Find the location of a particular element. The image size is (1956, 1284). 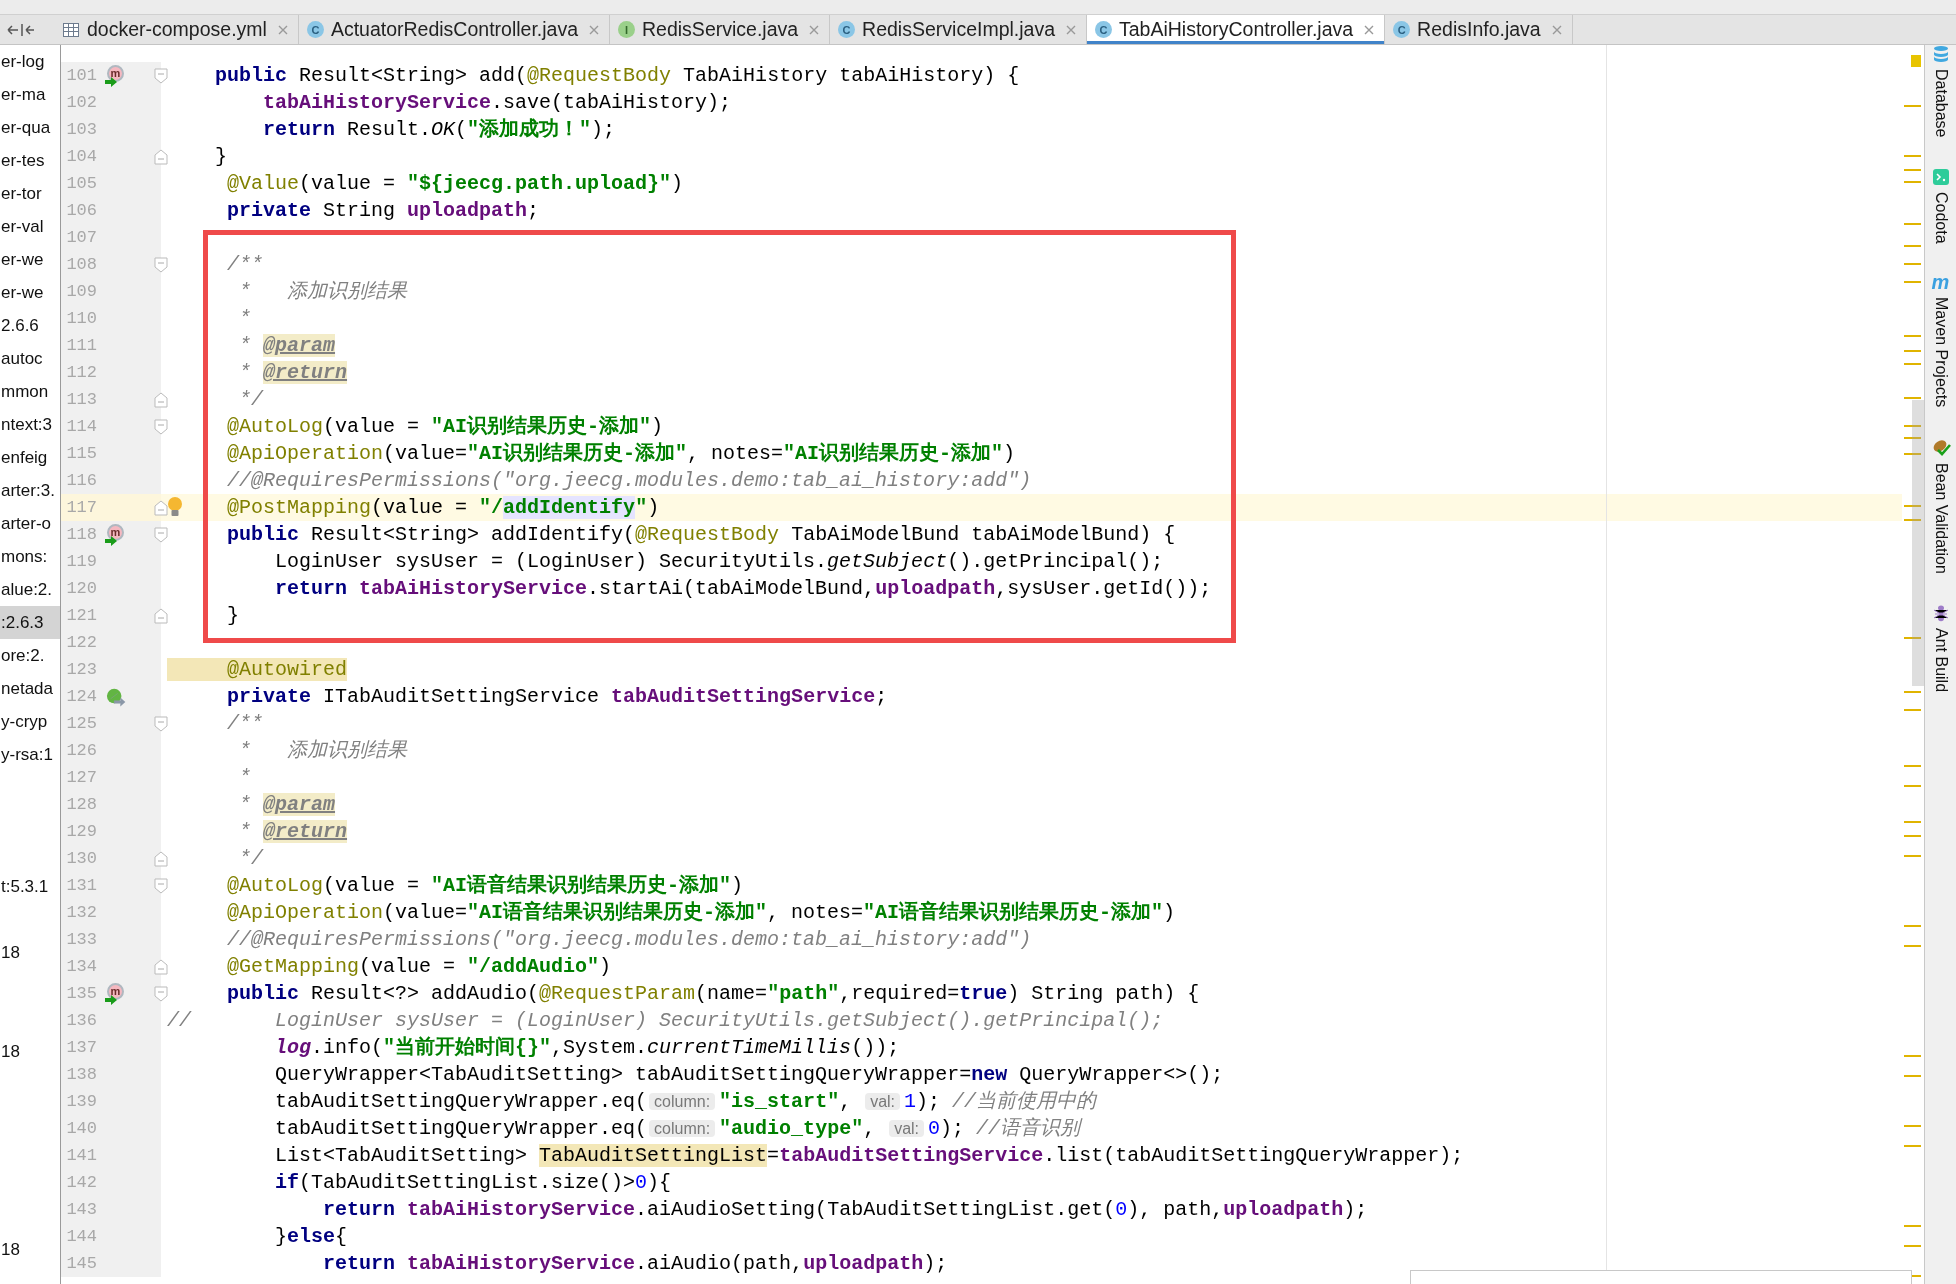

class-icon: C is located at coordinates (1103, 29).